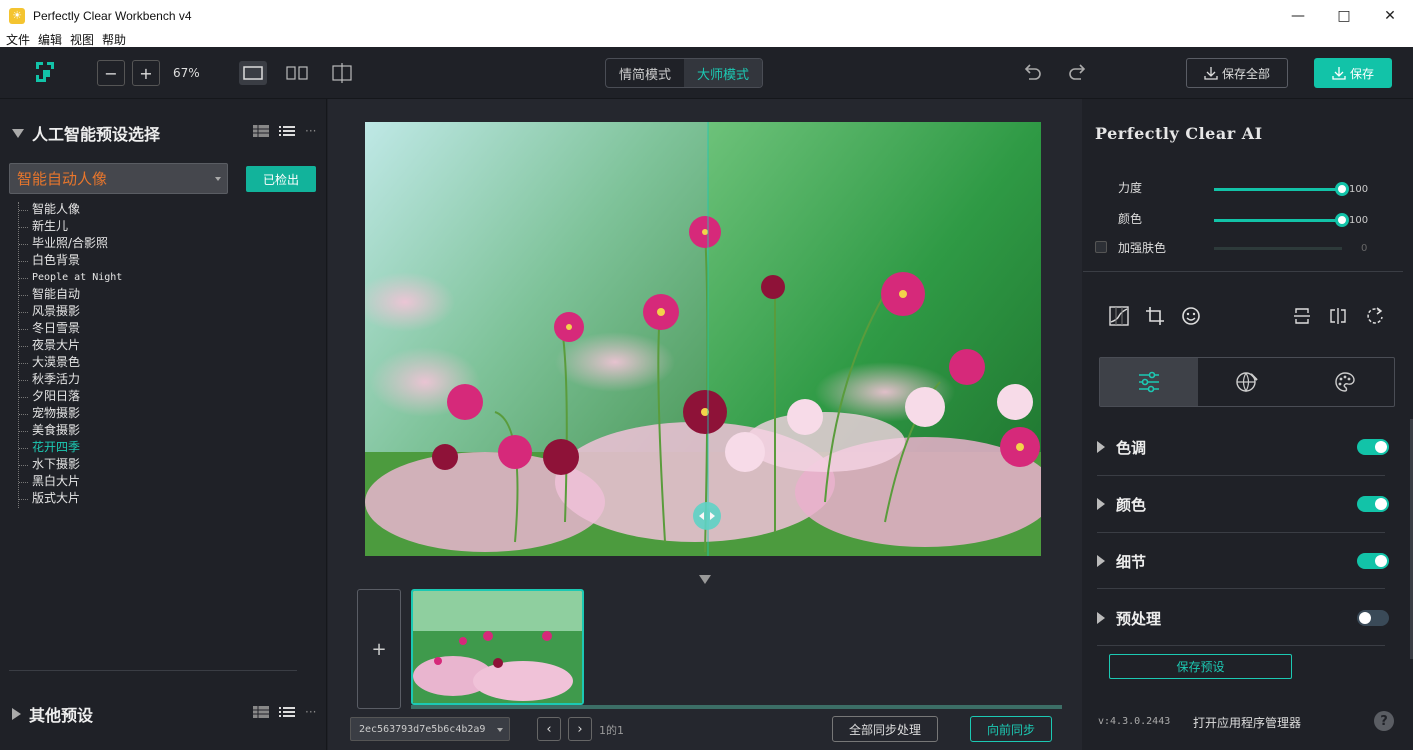 The width and height of the screenshot is (1413, 750). I want to click on preset-item: 花开四季, so click(70, 448).